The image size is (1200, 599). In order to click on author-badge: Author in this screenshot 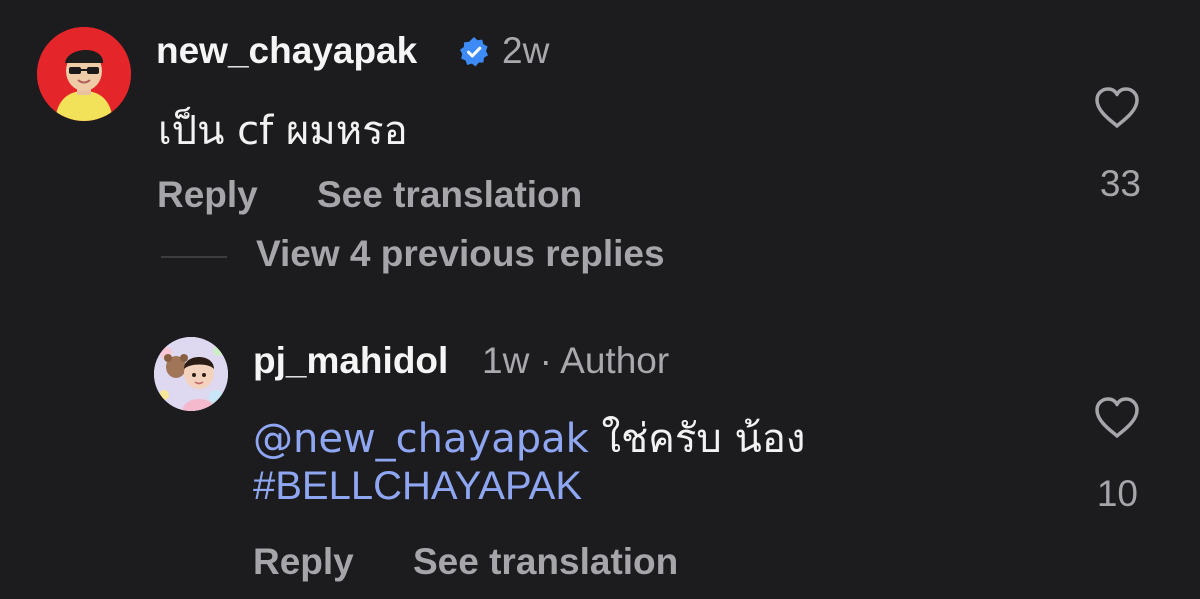, I will do `click(615, 360)`.